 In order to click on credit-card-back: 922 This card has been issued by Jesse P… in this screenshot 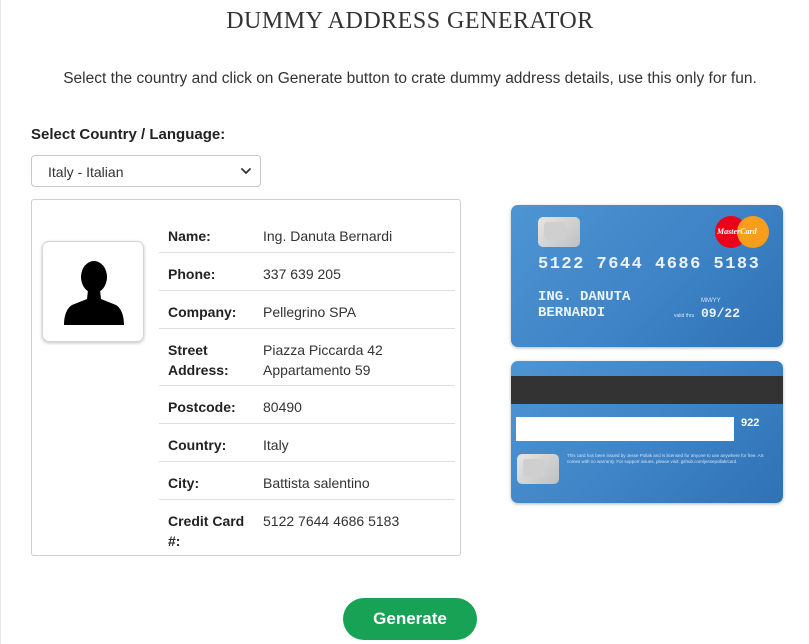, I will do `click(647, 432)`.